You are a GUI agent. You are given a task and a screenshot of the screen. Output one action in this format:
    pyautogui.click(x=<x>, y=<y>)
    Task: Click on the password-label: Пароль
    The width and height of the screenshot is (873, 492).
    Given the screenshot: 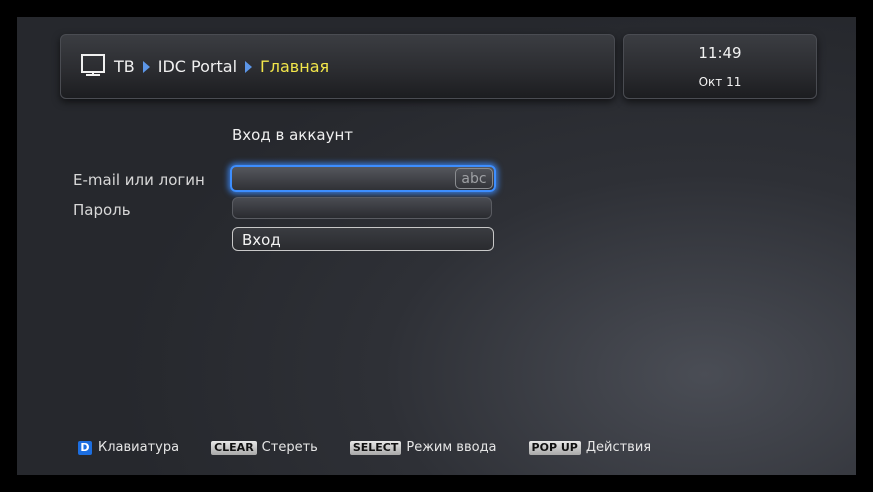 What is the action you would take?
    pyautogui.click(x=102, y=210)
    